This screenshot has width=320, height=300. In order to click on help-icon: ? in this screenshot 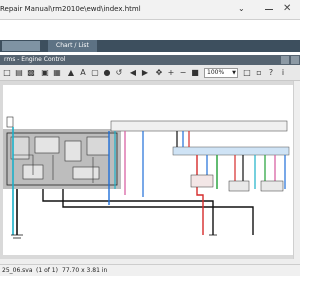, I will do `click(271, 73)`.